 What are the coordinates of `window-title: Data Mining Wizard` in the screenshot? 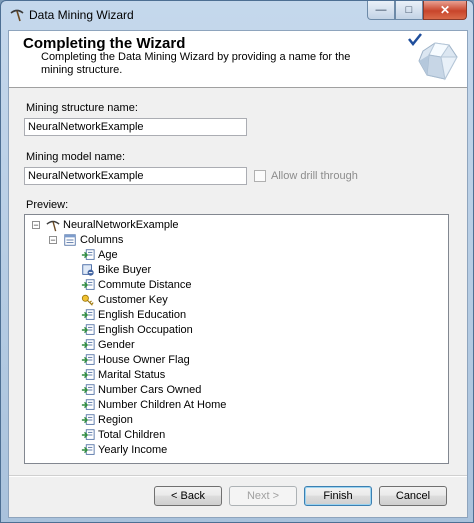 It's located at (81, 15).